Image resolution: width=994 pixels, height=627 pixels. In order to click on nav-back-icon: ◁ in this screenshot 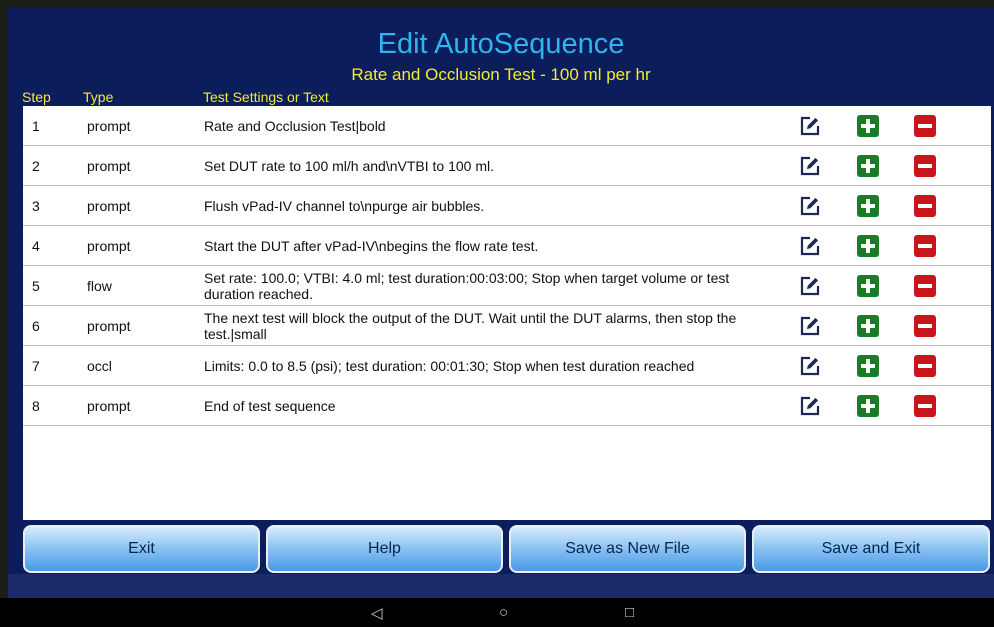, I will do `click(377, 613)`.